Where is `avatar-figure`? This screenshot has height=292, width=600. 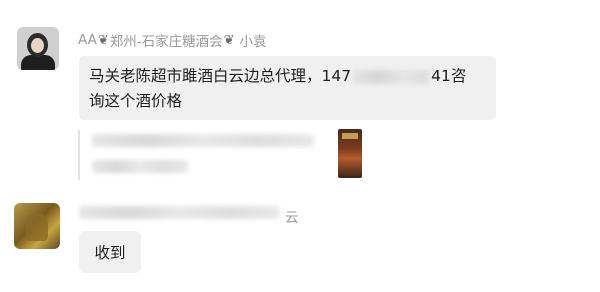
avatar-figure is located at coordinates (38, 62).